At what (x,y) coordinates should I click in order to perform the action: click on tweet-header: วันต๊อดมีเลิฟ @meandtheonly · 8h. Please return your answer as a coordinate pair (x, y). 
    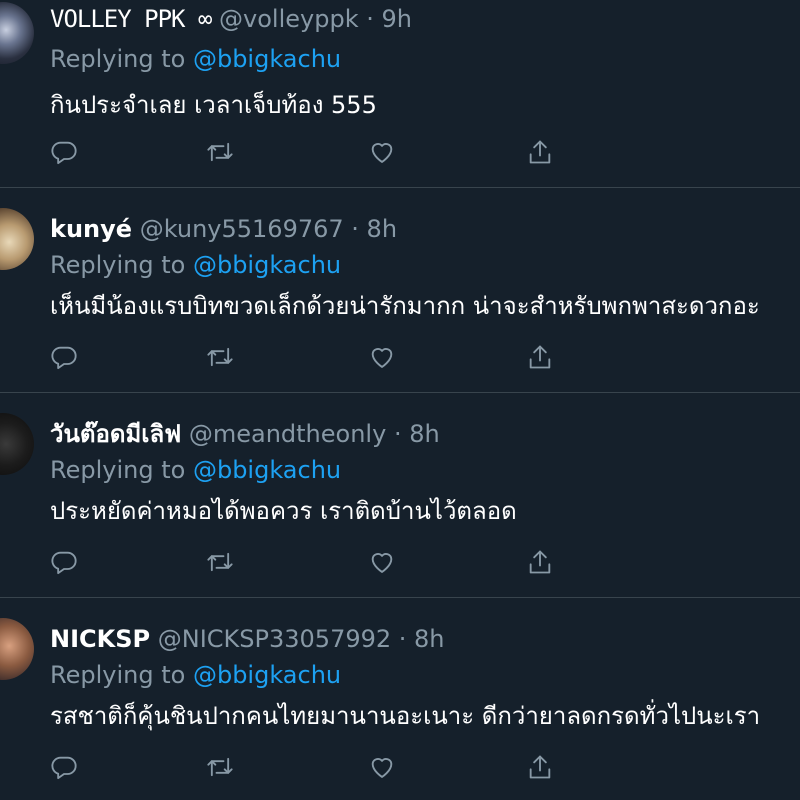
    Looking at the image, I should click on (245, 434).